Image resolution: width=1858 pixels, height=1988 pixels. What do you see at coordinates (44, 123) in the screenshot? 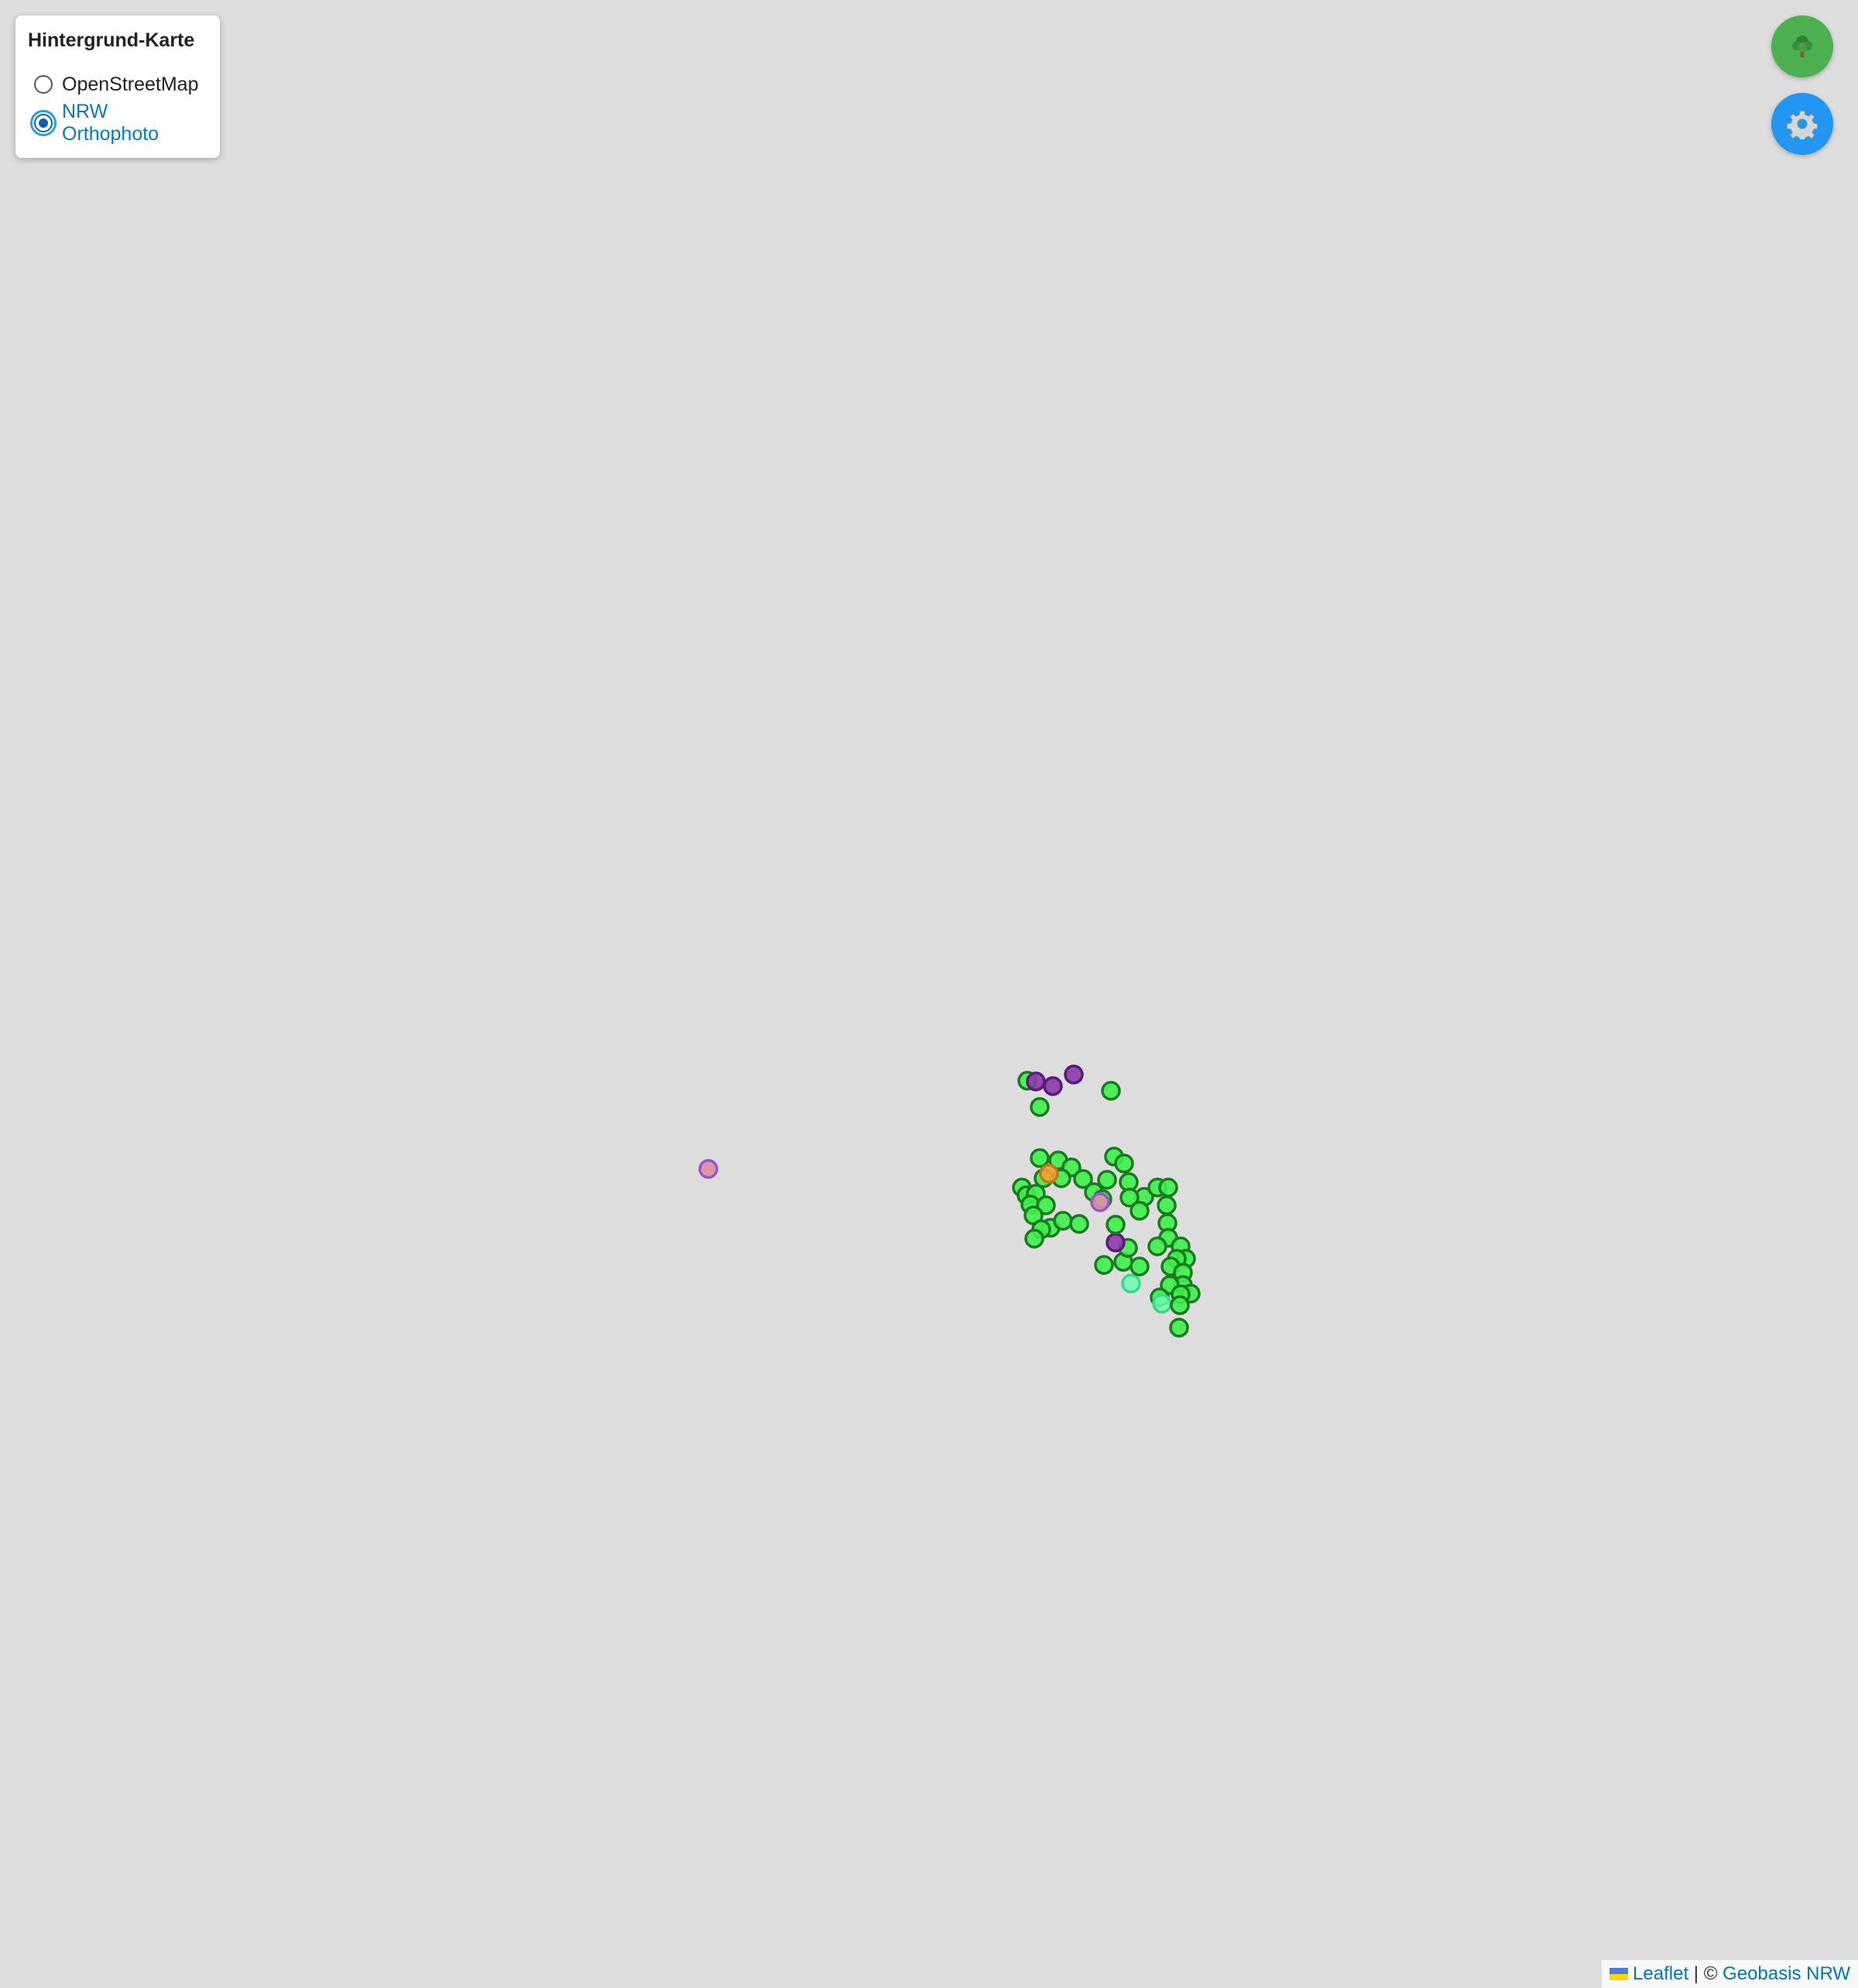
I see `radio-nrw-orthophoto` at bounding box center [44, 123].